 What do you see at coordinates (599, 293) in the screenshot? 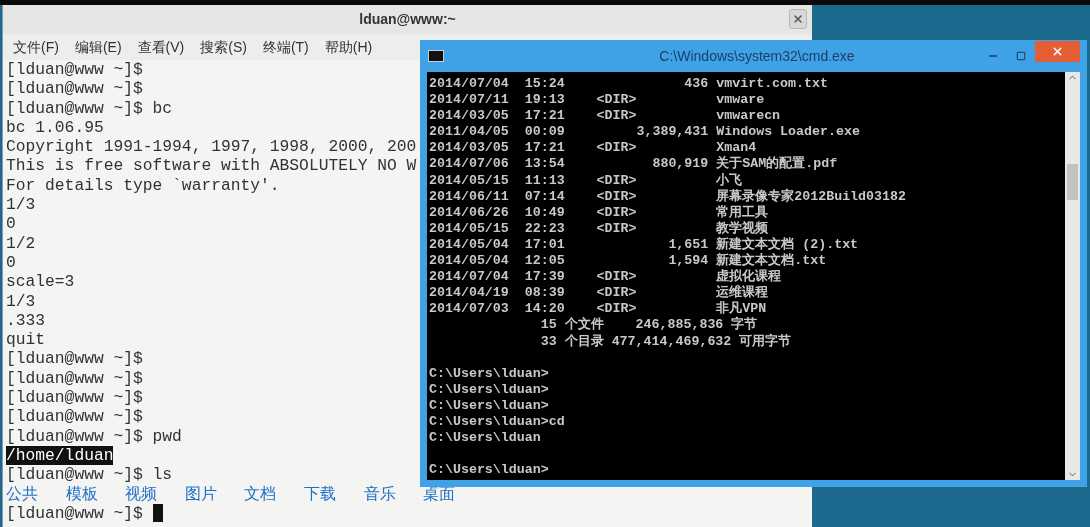
I see `console-line: 2014/04/19 08:39 <DIR> 运维课程` at bounding box center [599, 293].